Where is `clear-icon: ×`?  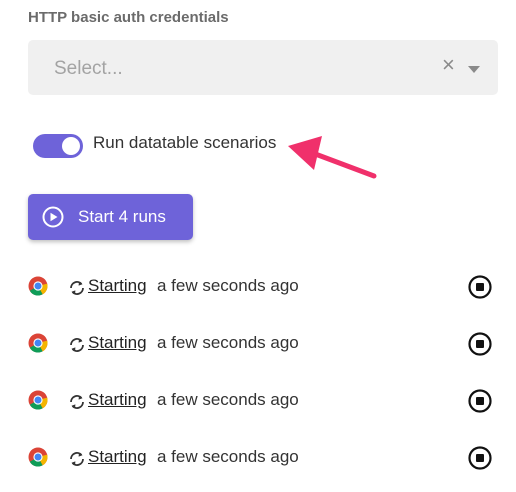
clear-icon: × is located at coordinates (448, 65).